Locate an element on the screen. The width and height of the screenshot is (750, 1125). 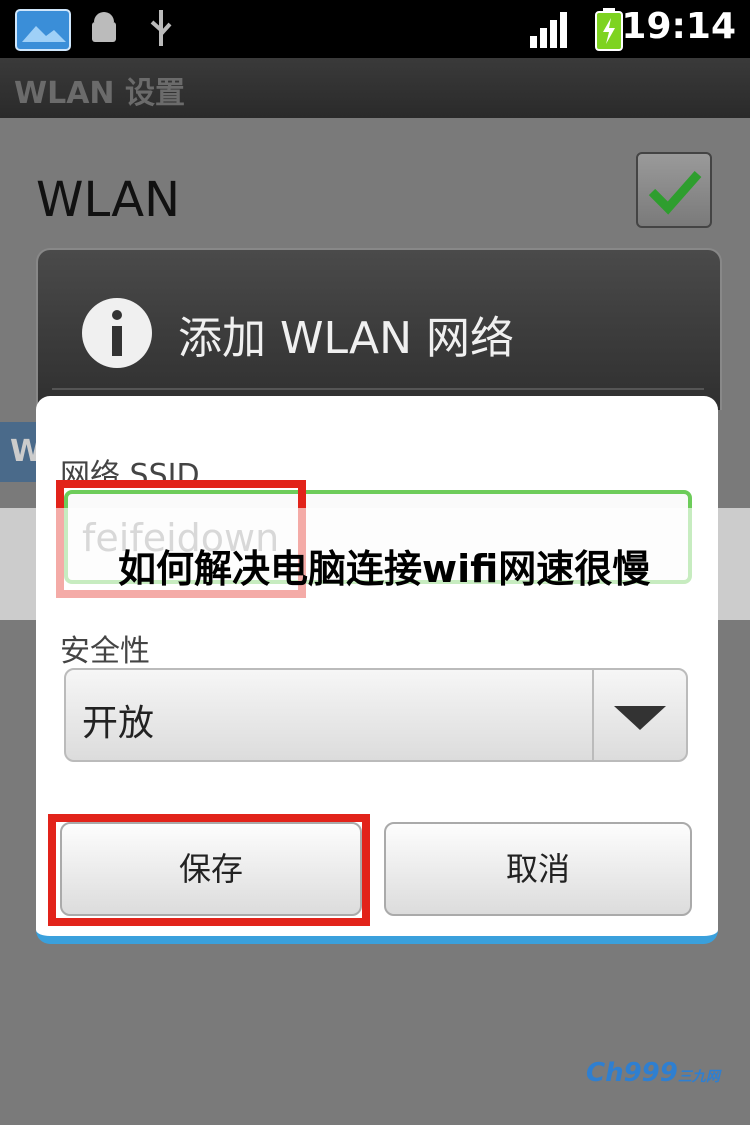
watermark-brand: Ch999 is located at coordinates (632, 1073).